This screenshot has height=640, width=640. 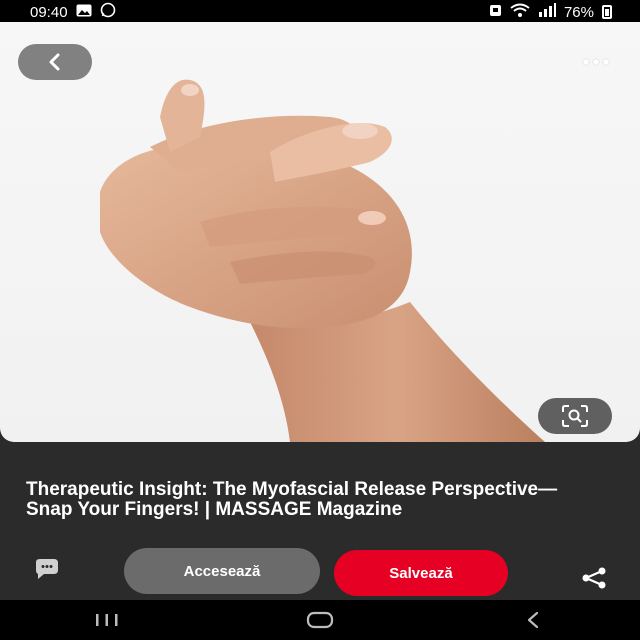 What do you see at coordinates (596, 62) in the screenshot?
I see `more-options-button` at bounding box center [596, 62].